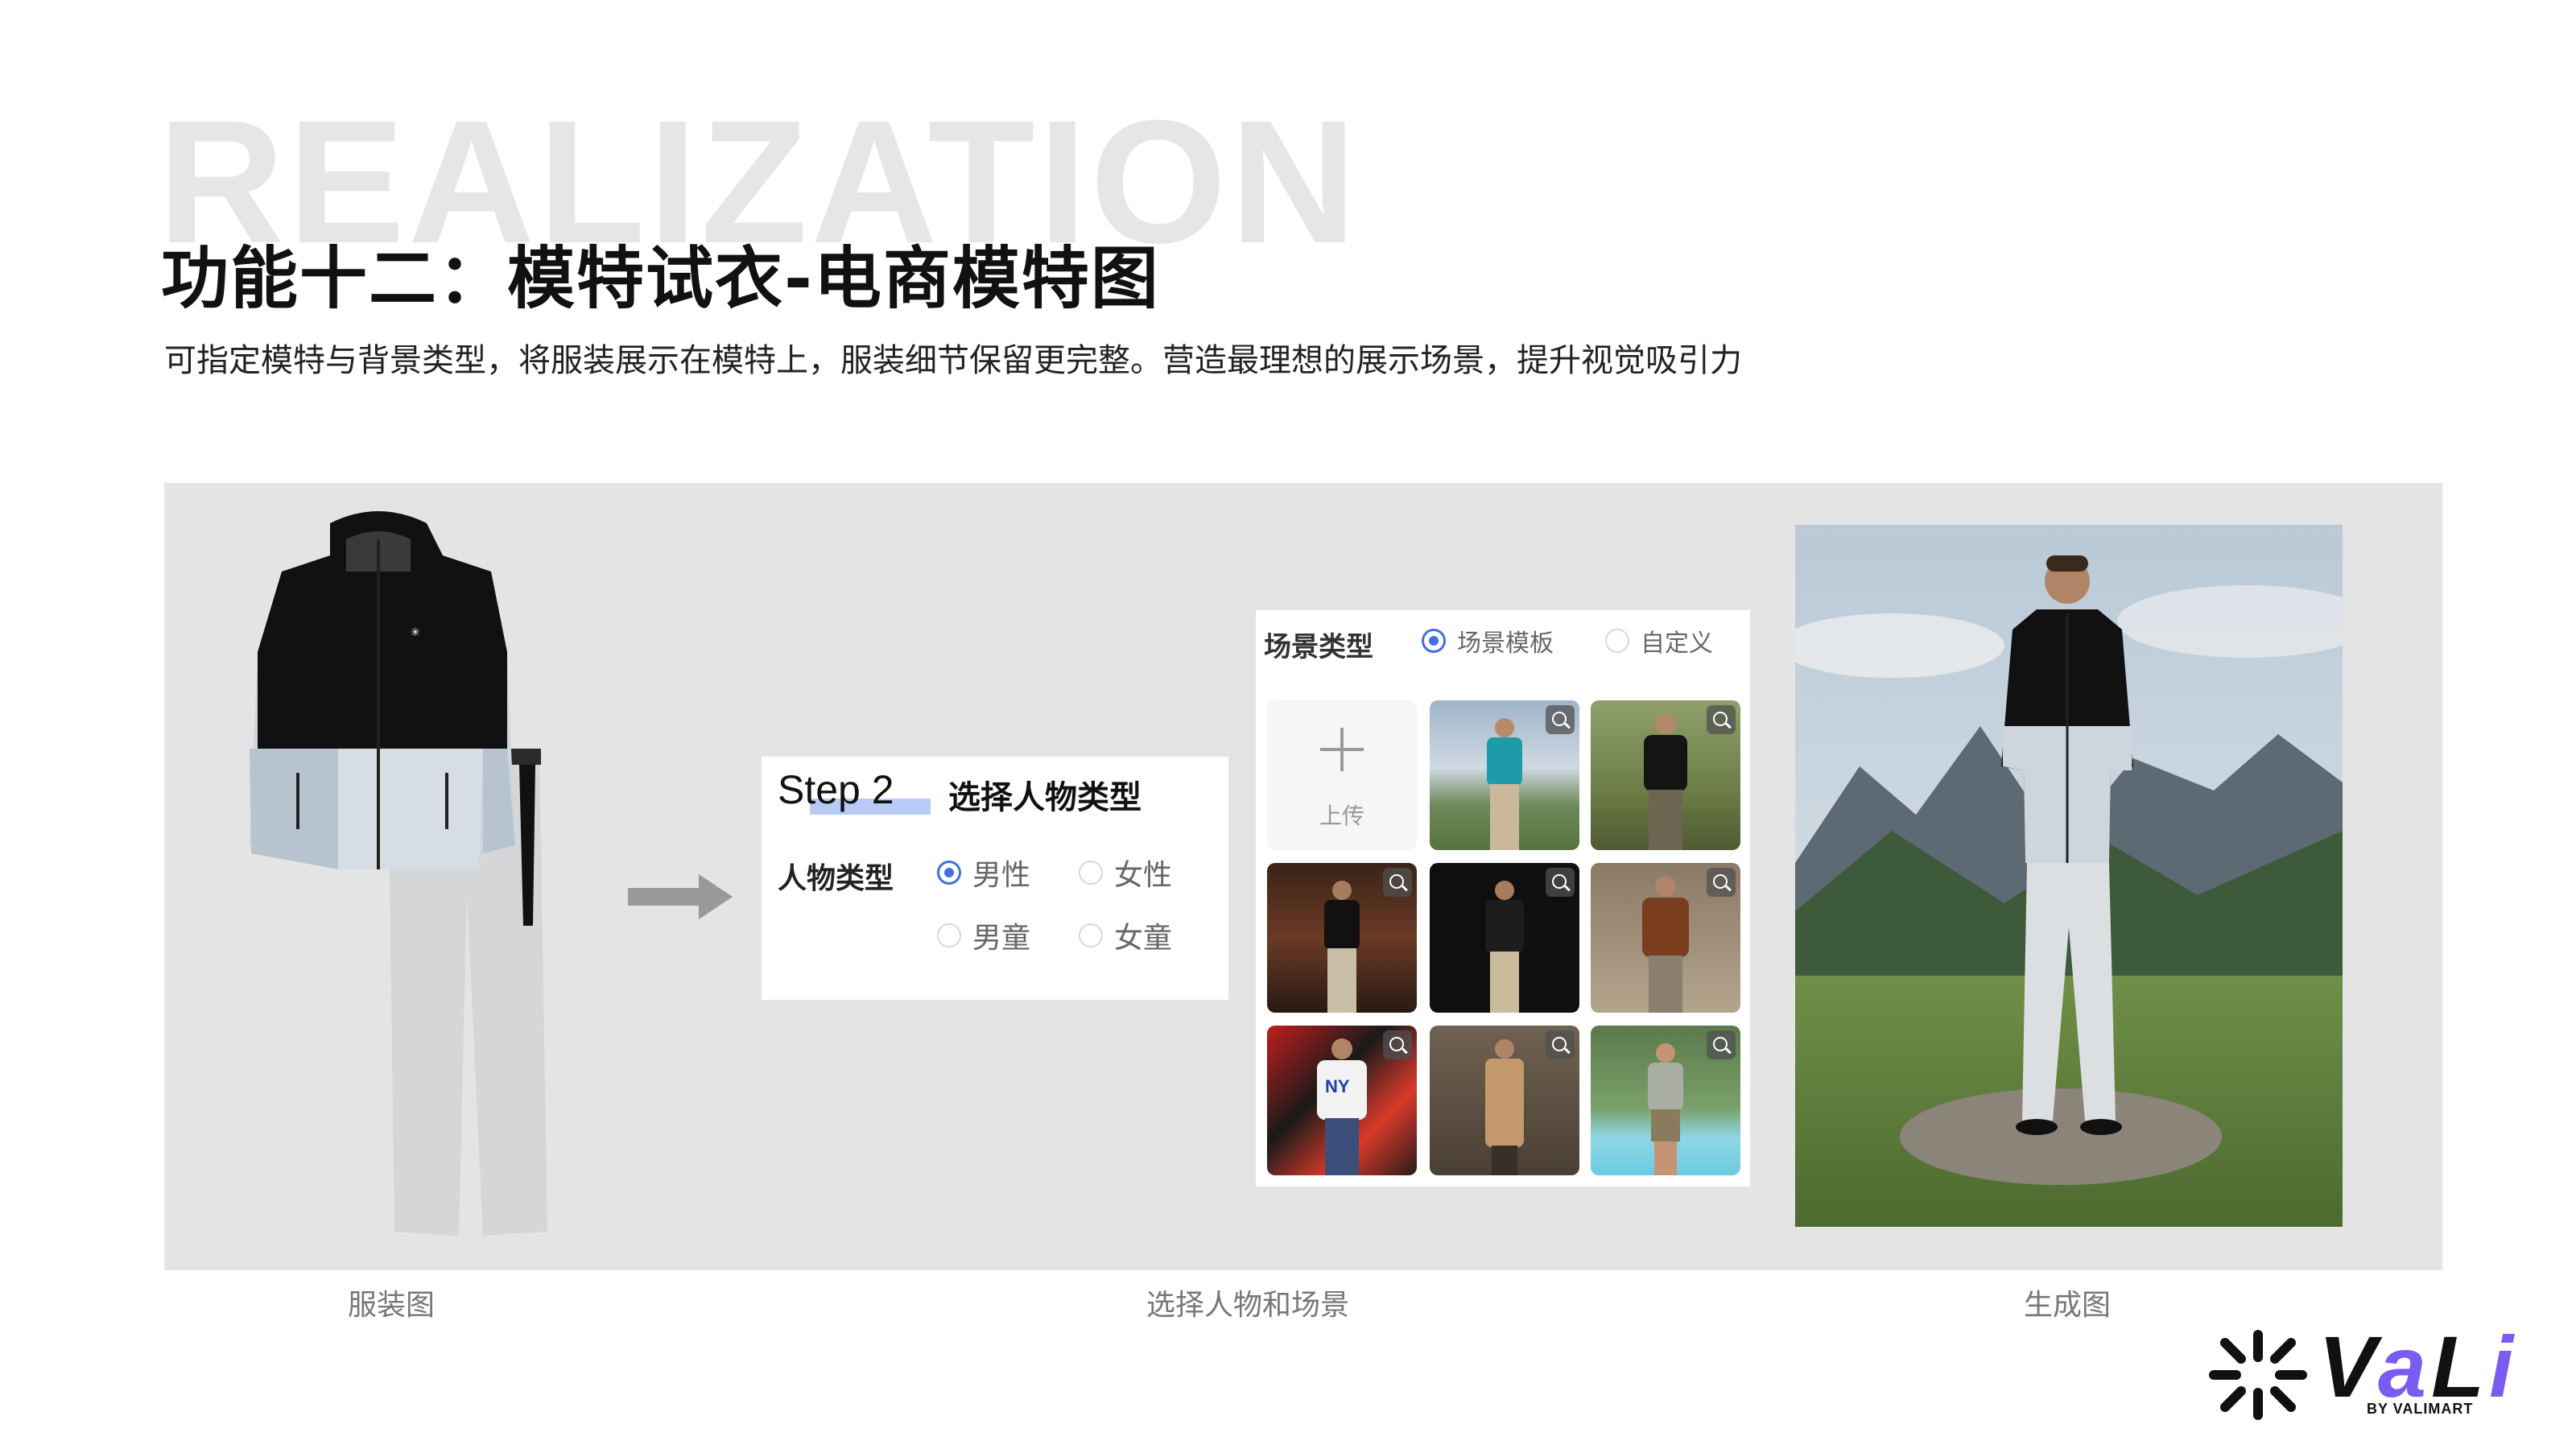  I want to click on radio-girl: 女童, so click(1125, 935).